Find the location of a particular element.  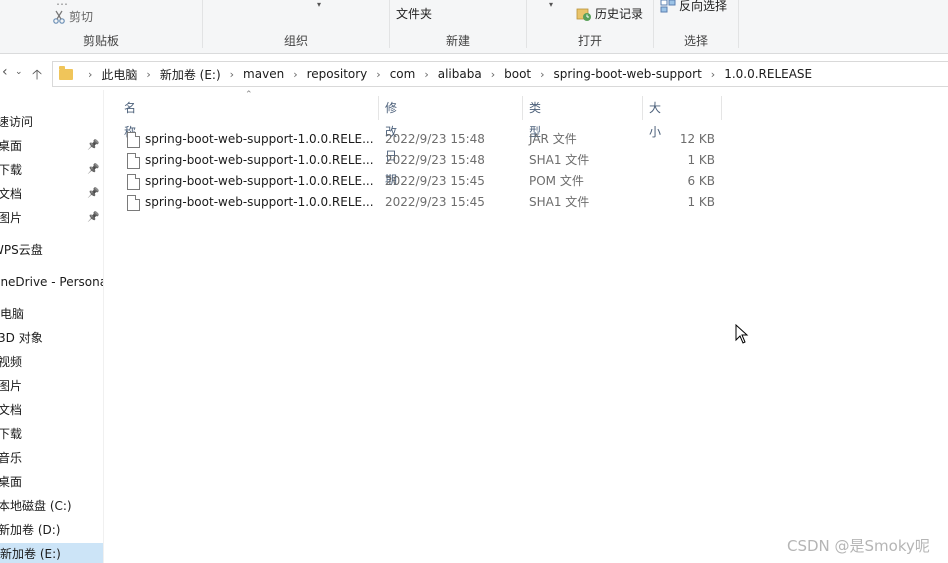

nav-item-label: 文档 is located at coordinates (11, 194).